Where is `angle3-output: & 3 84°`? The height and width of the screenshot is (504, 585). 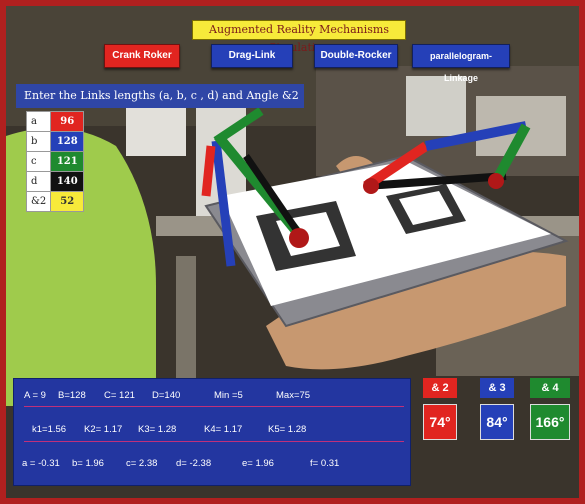
angle3-output: & 3 84° is located at coordinates (497, 409).